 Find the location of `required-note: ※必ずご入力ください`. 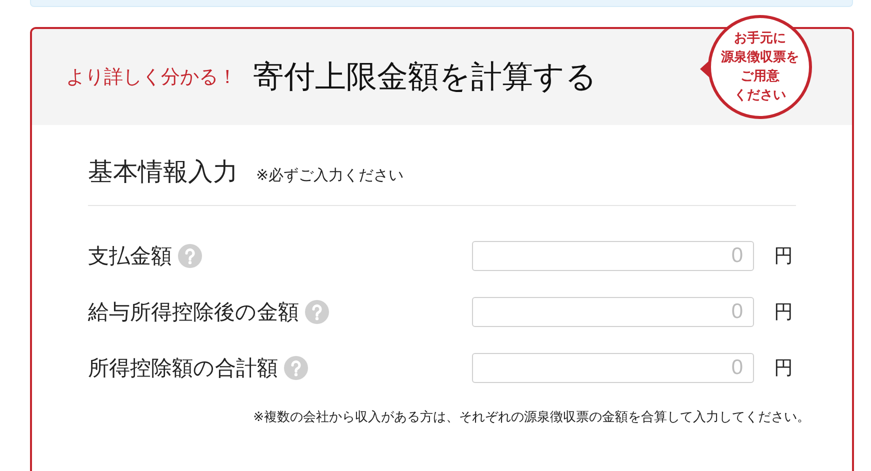

required-note: ※必ずご入力ください is located at coordinates (330, 175).